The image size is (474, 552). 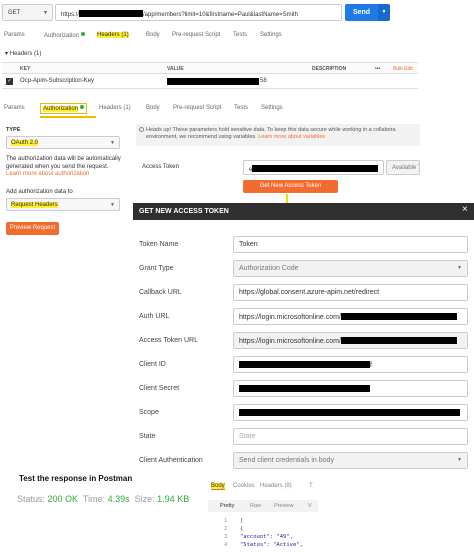 I want to click on headers-section-title: ▾ Headers (1), so click(x=23, y=53).